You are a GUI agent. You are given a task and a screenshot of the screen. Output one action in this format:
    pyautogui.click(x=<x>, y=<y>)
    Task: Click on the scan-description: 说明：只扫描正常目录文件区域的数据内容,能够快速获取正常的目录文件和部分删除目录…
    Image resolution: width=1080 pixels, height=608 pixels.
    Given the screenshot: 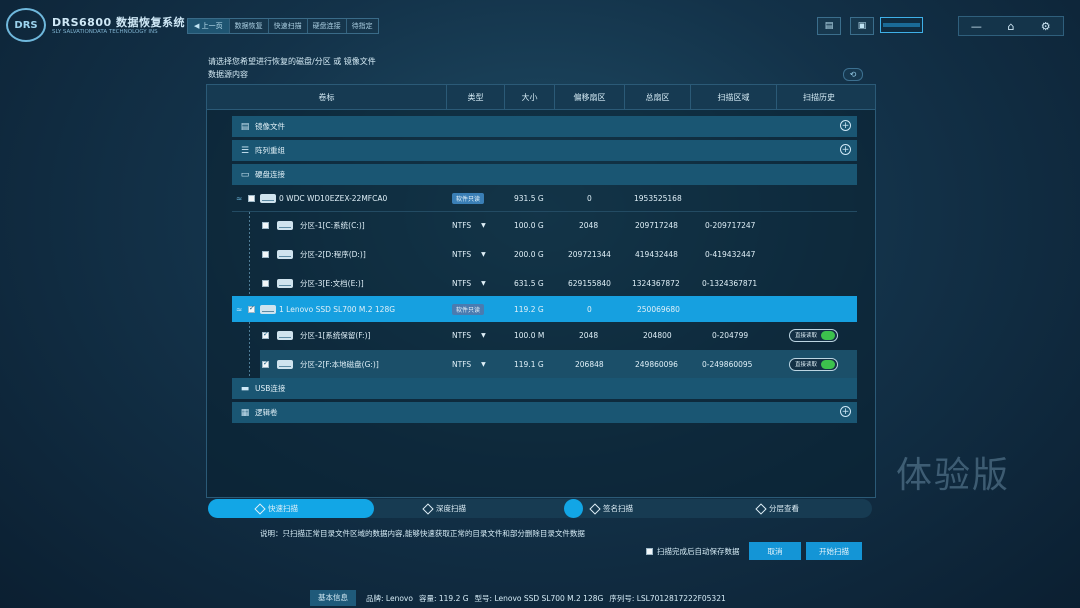 What is the action you would take?
    pyautogui.click(x=422, y=533)
    